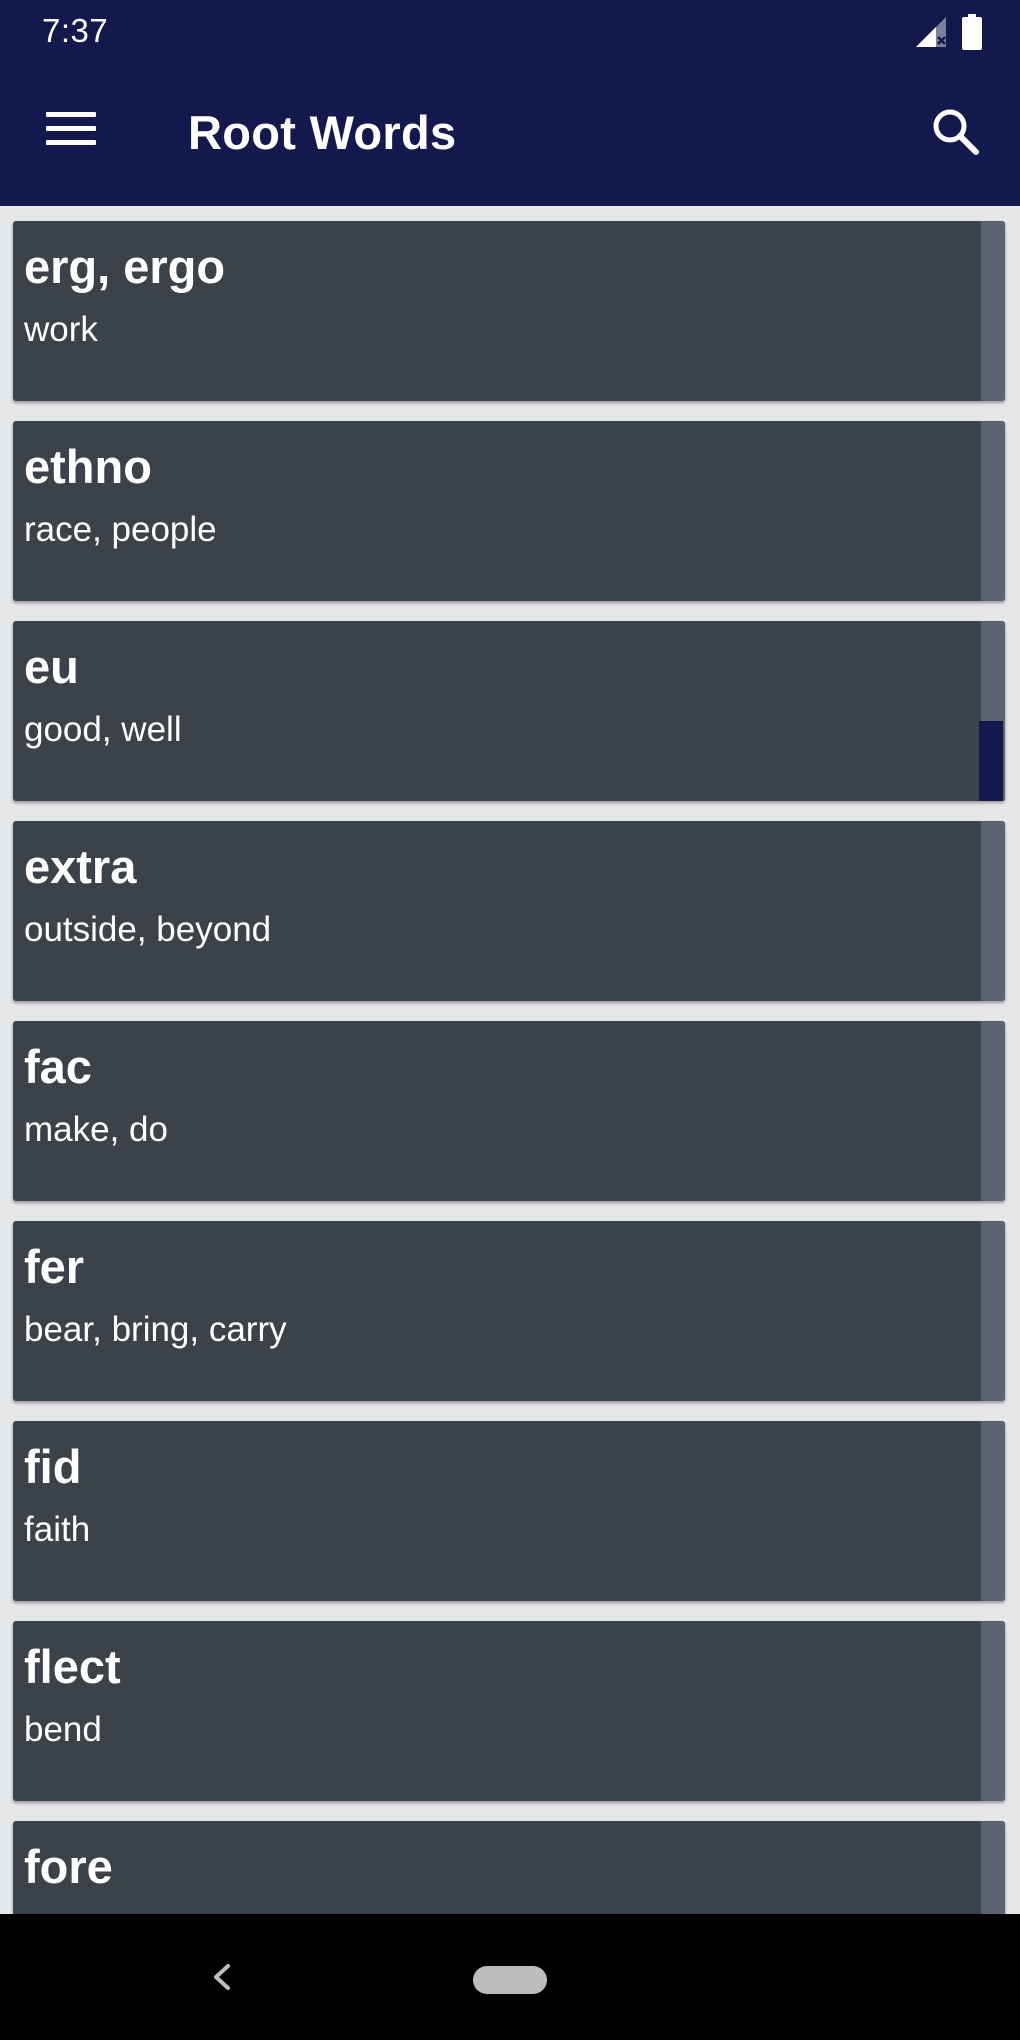 The height and width of the screenshot is (2040, 1020). What do you see at coordinates (120, 529) in the screenshot?
I see `root-meaning: race, people` at bounding box center [120, 529].